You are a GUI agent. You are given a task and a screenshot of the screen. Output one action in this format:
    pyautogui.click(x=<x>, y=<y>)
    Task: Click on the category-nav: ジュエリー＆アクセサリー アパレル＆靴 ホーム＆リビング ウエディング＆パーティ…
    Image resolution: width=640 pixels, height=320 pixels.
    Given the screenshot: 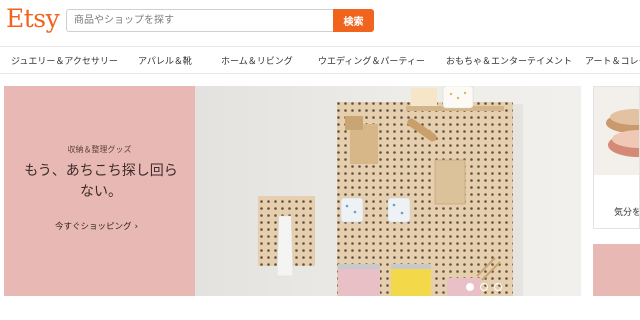 What is the action you would take?
    pyautogui.click(x=320, y=60)
    